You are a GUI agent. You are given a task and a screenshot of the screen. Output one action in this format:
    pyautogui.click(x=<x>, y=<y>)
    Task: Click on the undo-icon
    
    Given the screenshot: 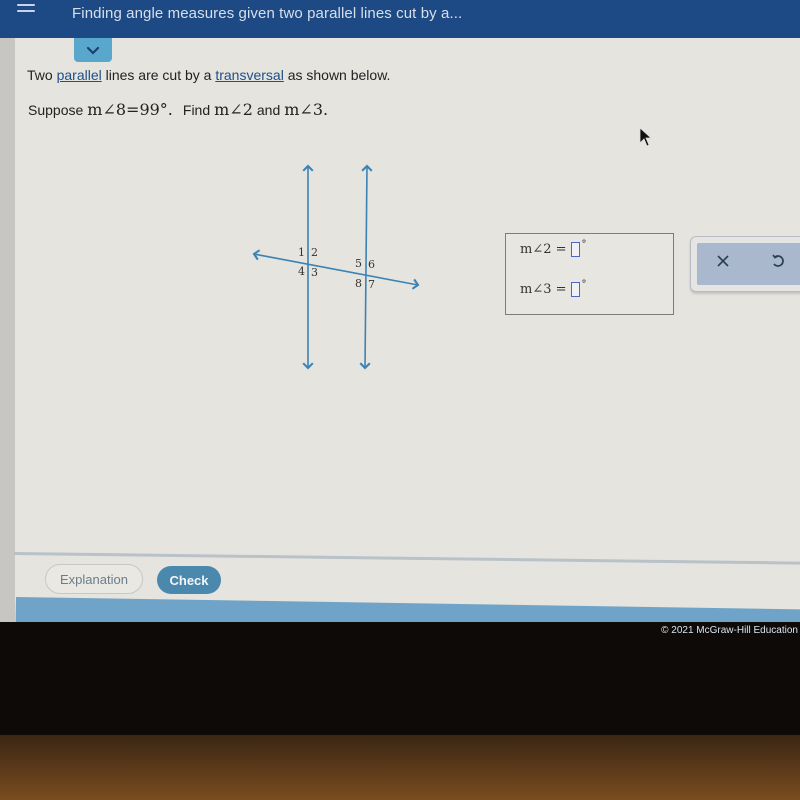 What is the action you would take?
    pyautogui.click(x=778, y=260)
    